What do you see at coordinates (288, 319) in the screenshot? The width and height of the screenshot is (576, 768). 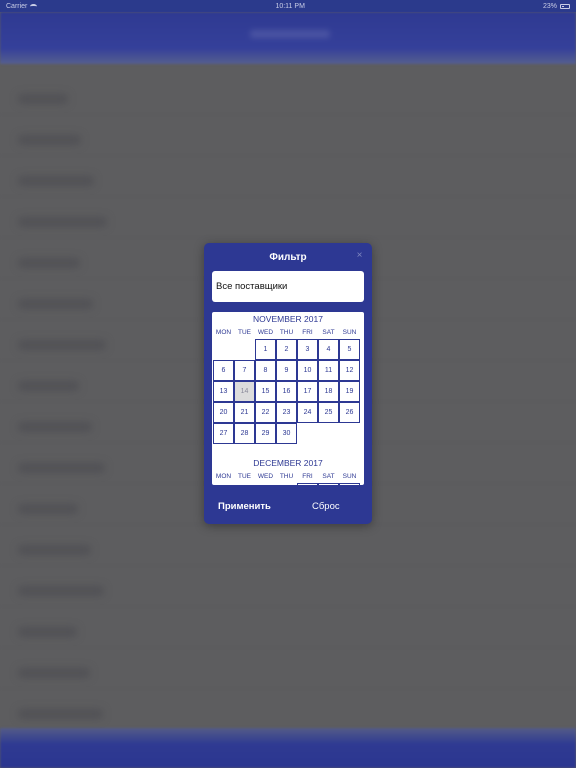 I see `month-title: NOVEMBER 2017` at bounding box center [288, 319].